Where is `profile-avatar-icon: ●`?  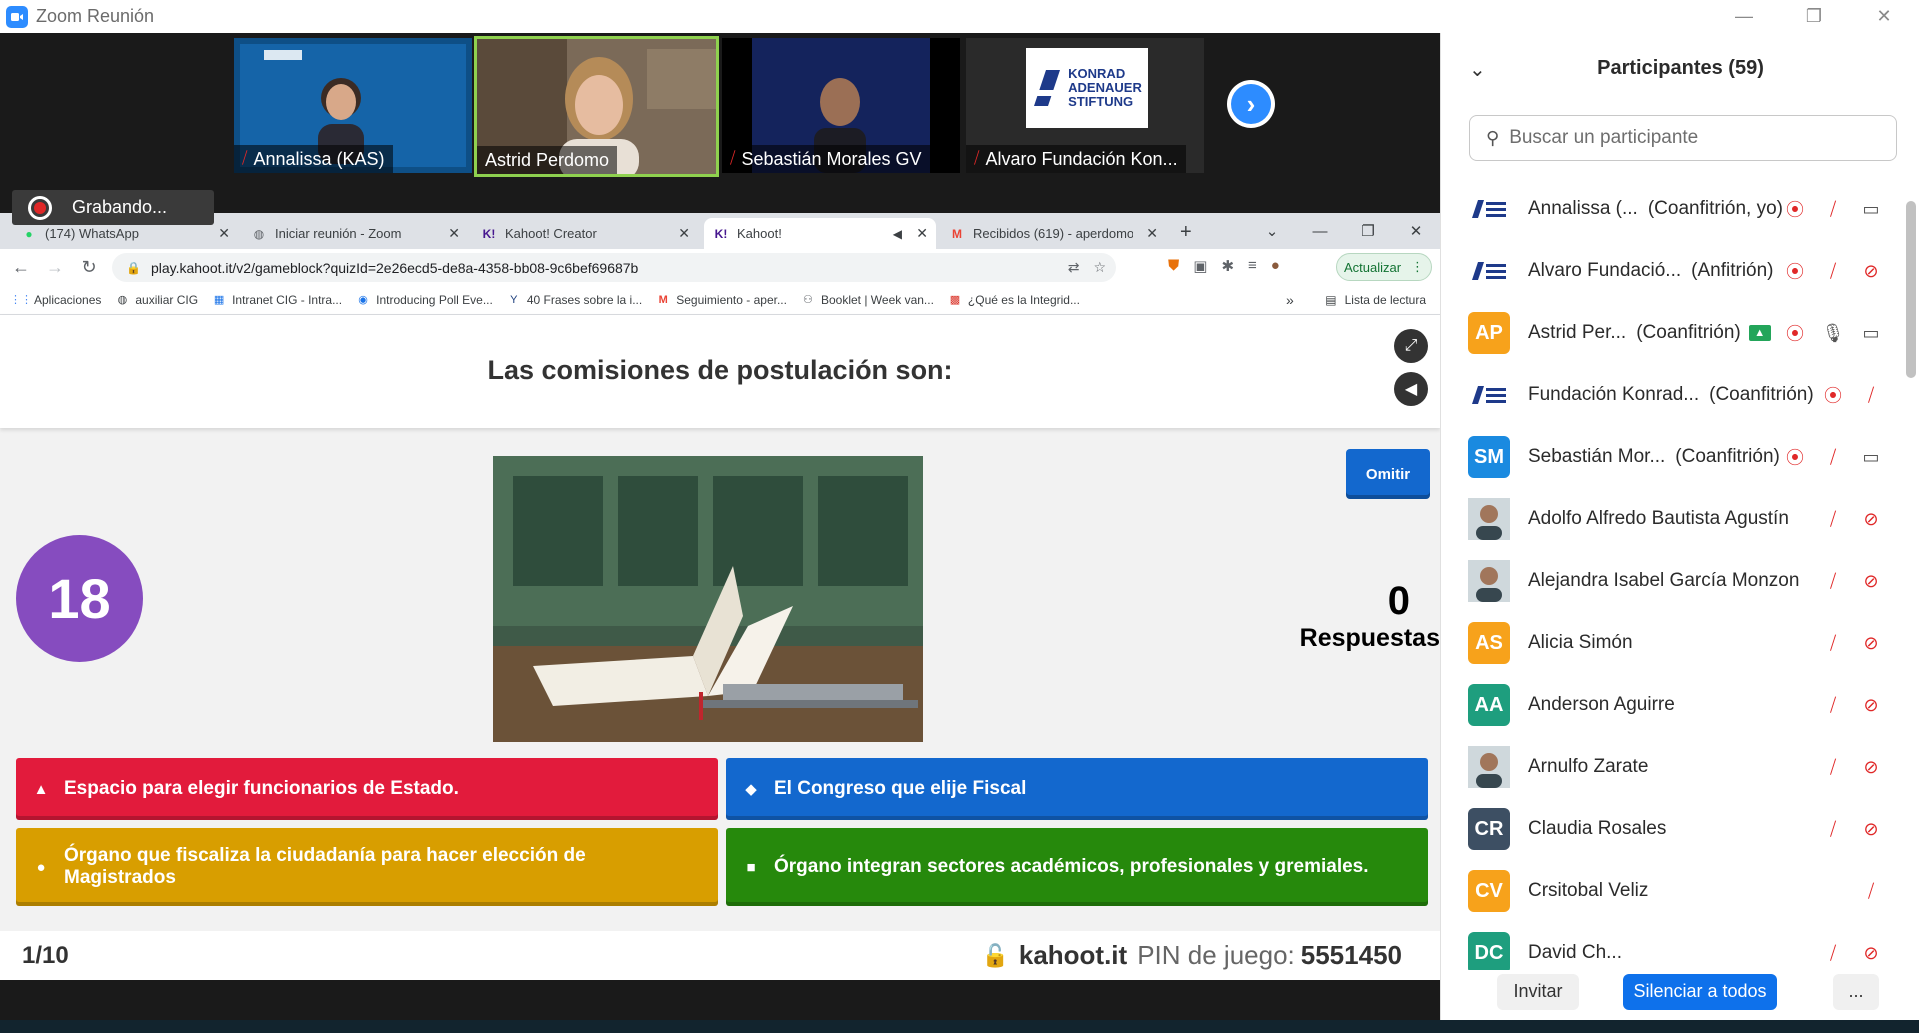
profile-avatar-icon: ● is located at coordinates (1275, 266).